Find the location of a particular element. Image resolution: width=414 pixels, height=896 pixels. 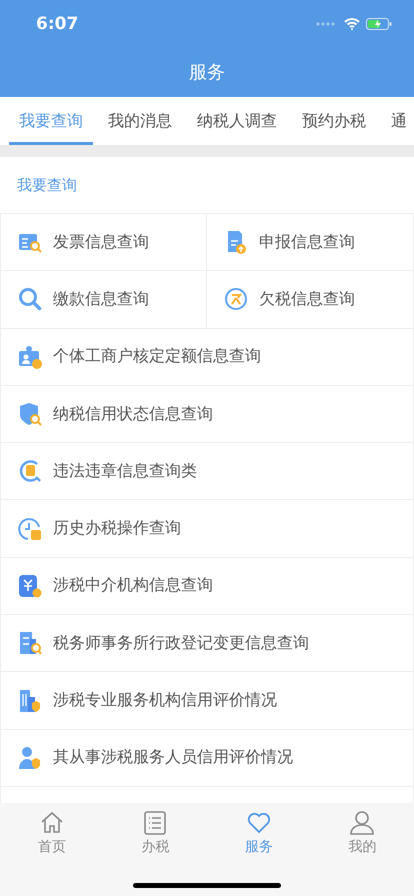

heart-icon is located at coordinates (259, 823).